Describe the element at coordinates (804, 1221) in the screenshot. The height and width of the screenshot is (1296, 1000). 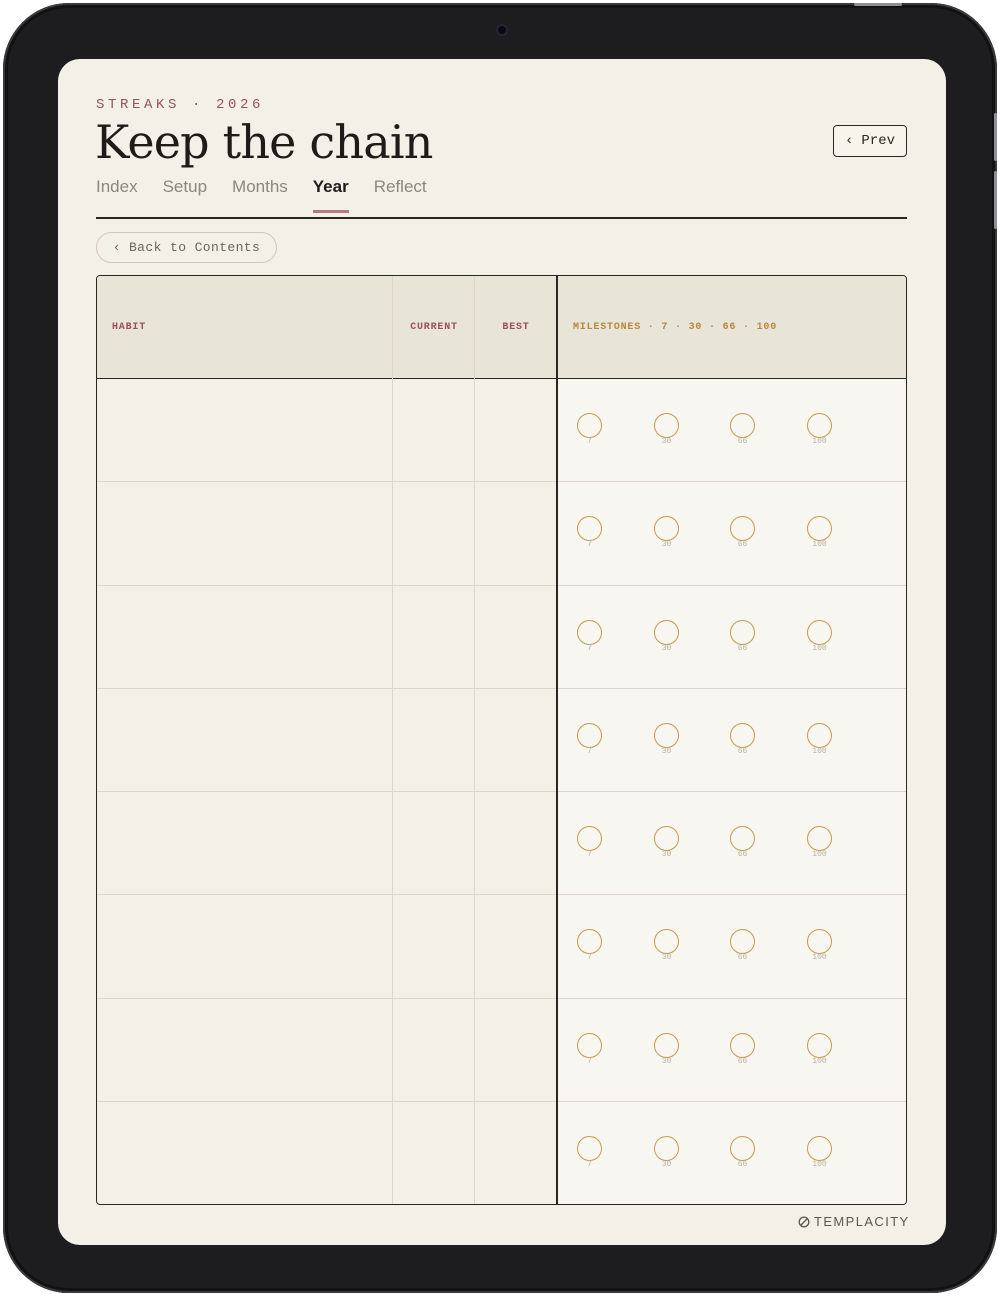
I see `templacity-logo-icon` at that location.